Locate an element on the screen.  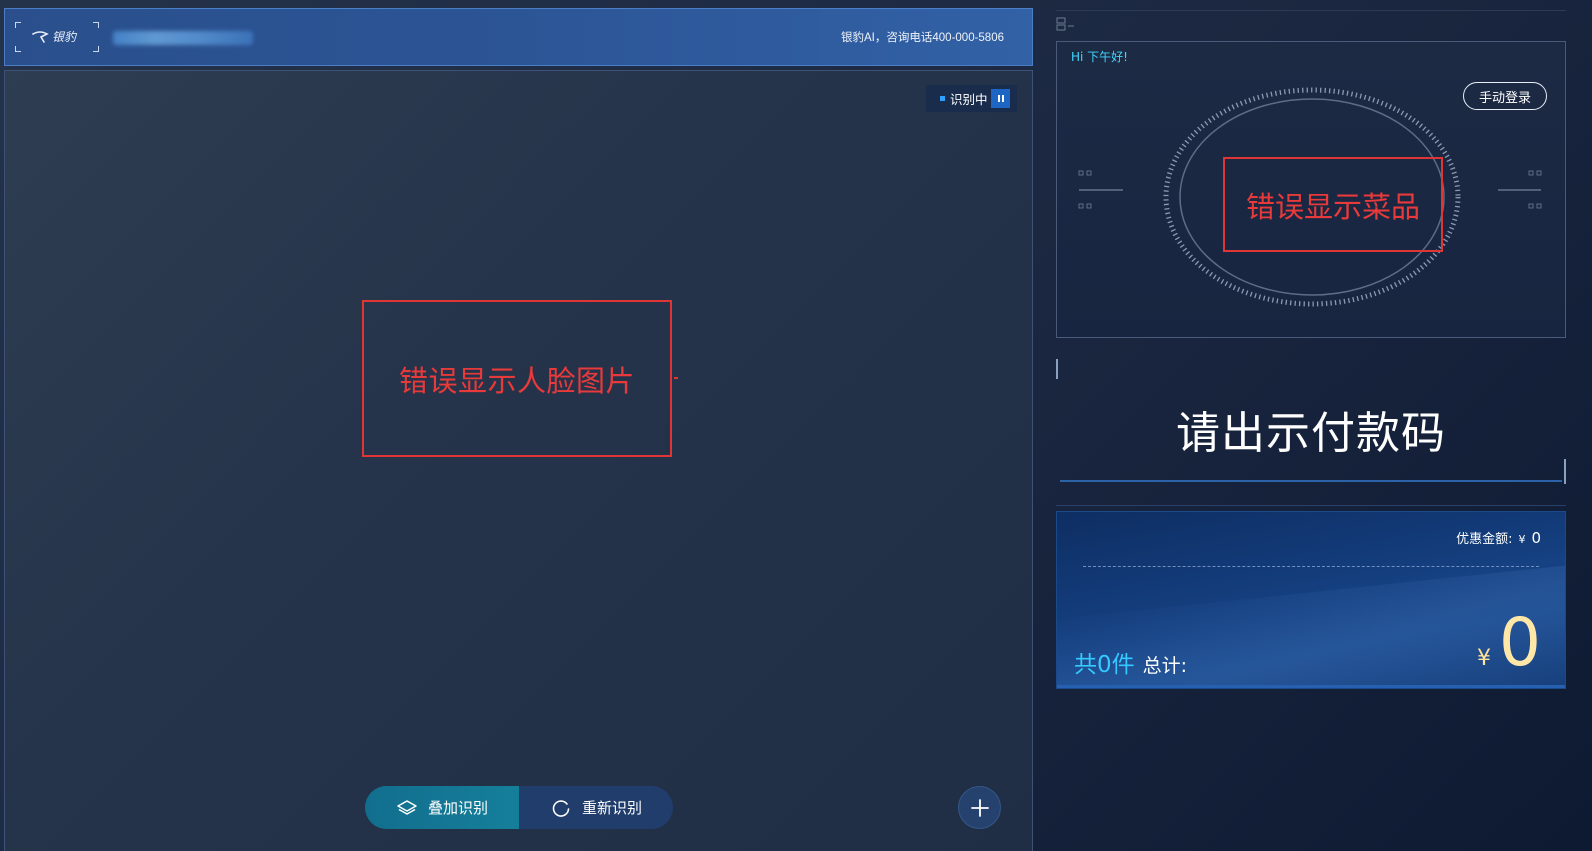
greeting-text: Hi 下午好! is located at coordinates (1099, 57).